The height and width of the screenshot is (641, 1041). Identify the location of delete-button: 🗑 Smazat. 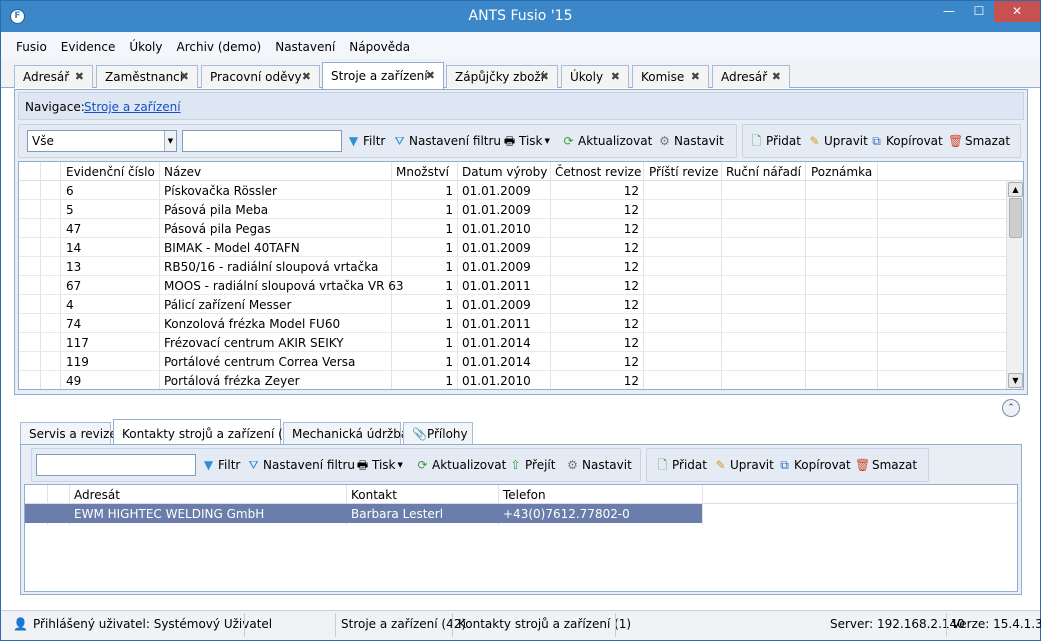
(979, 141).